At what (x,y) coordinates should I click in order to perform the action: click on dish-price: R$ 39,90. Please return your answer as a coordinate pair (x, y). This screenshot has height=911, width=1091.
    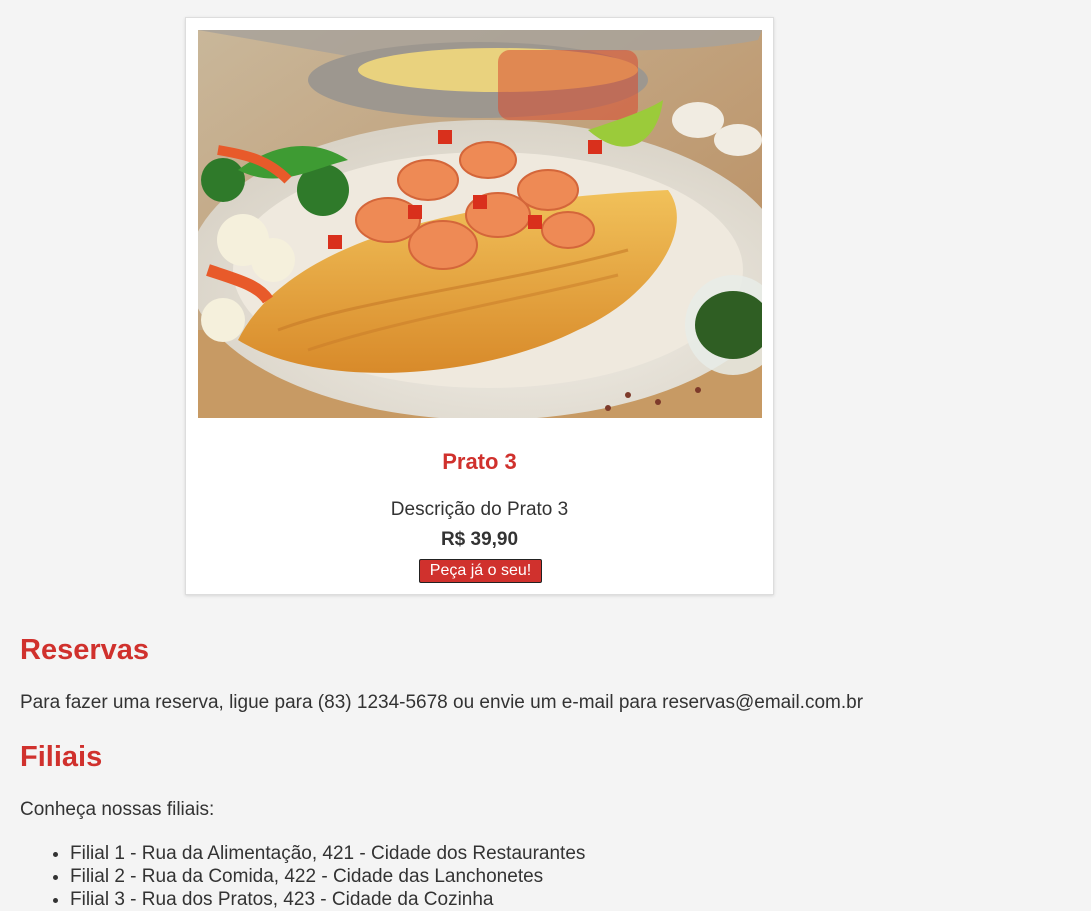
    Looking at the image, I should click on (479, 539).